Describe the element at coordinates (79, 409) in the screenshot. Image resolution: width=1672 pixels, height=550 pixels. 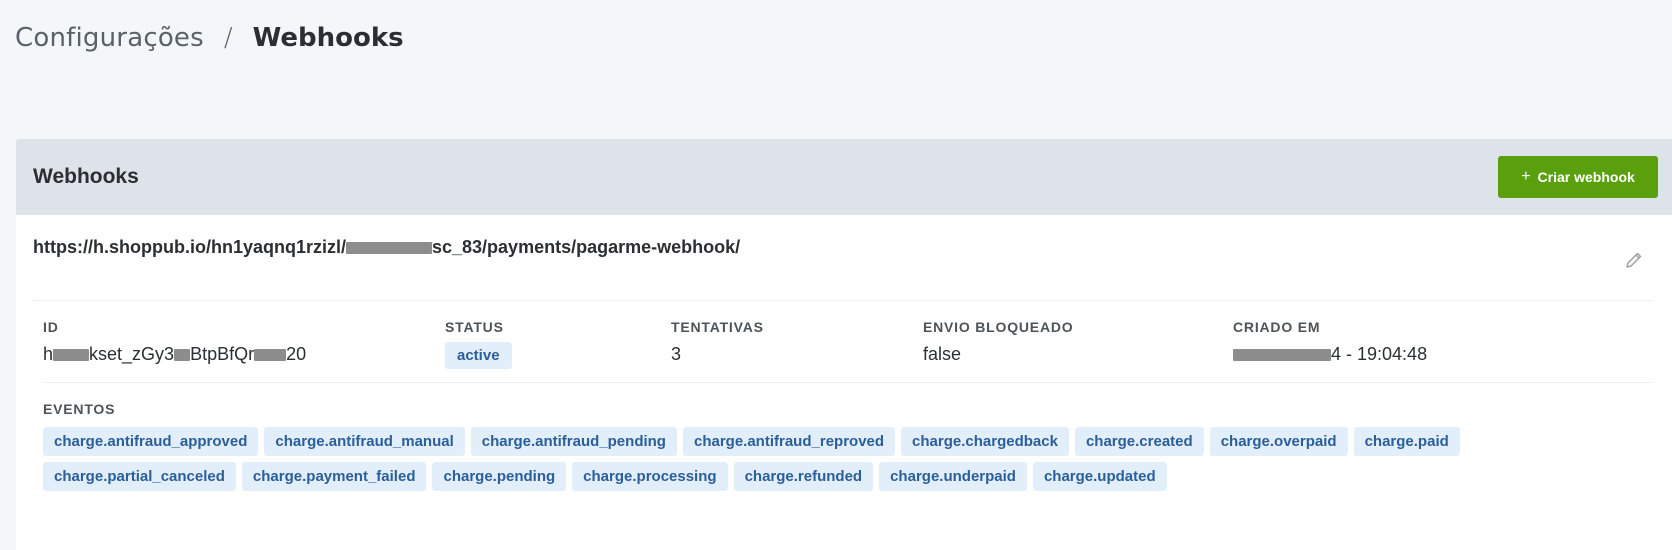
I see `events-label: EVENTOS` at that location.